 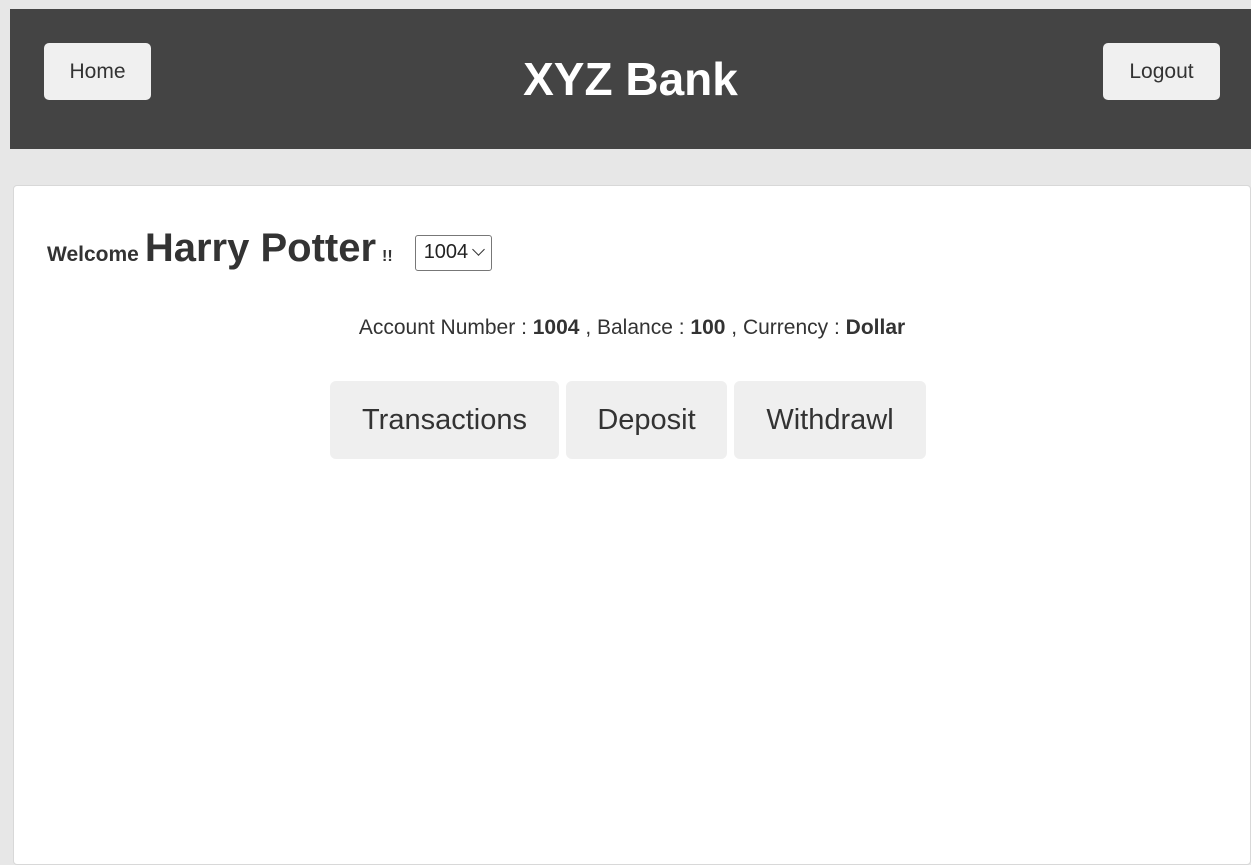 I want to click on home-button: Home, so click(x=97, y=71).